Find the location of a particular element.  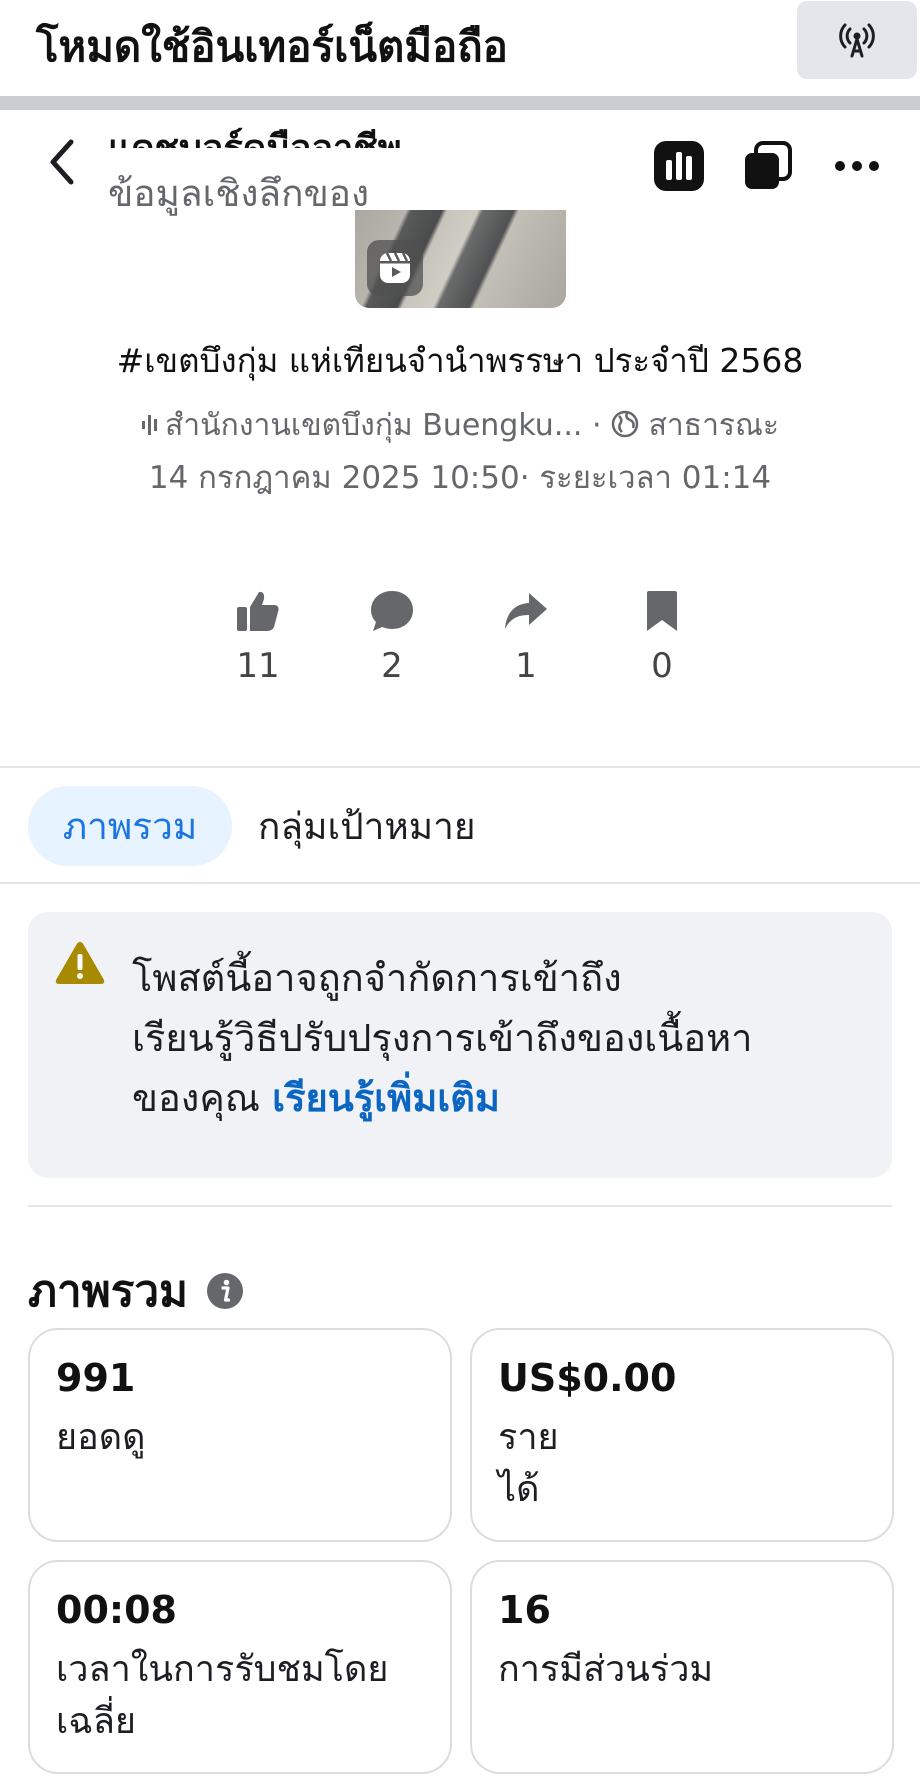

bookmark-icon is located at coordinates (662, 611).